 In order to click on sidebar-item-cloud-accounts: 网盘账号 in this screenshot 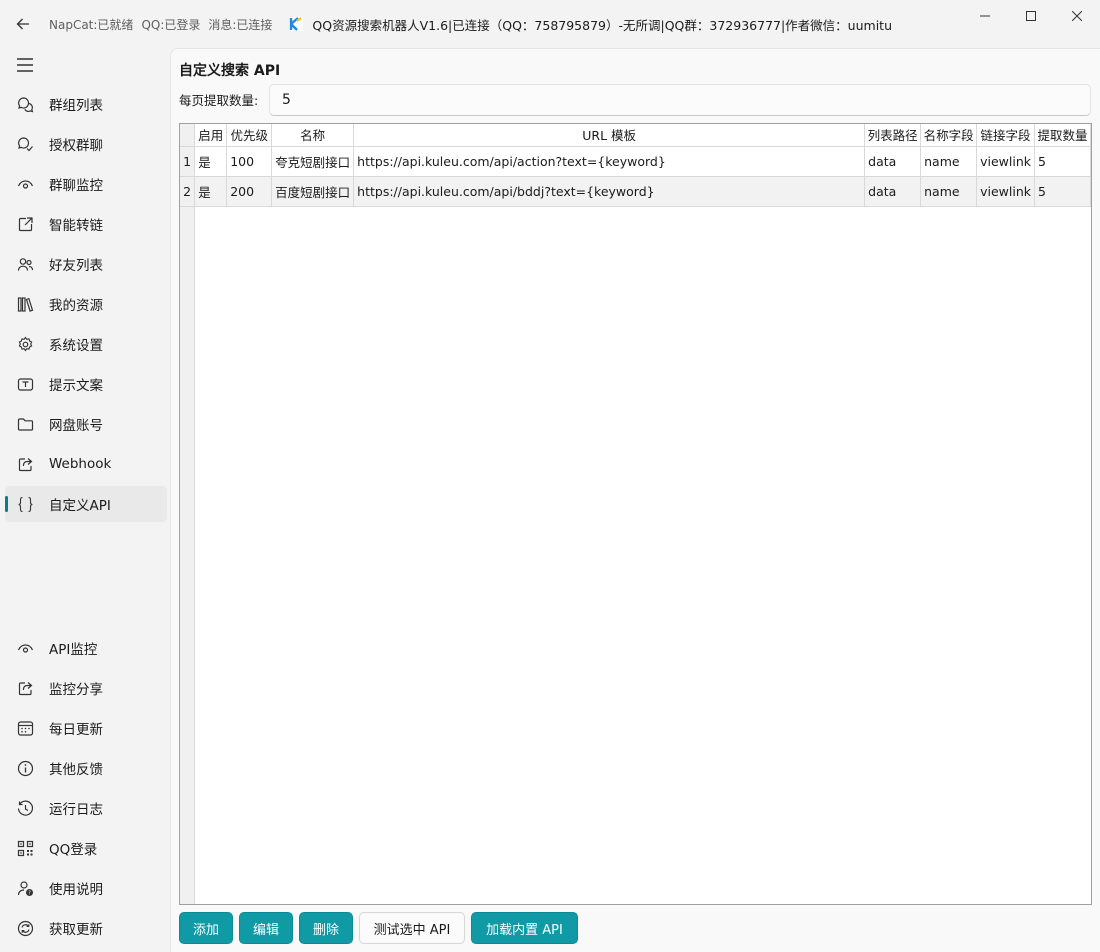, I will do `click(86, 424)`.